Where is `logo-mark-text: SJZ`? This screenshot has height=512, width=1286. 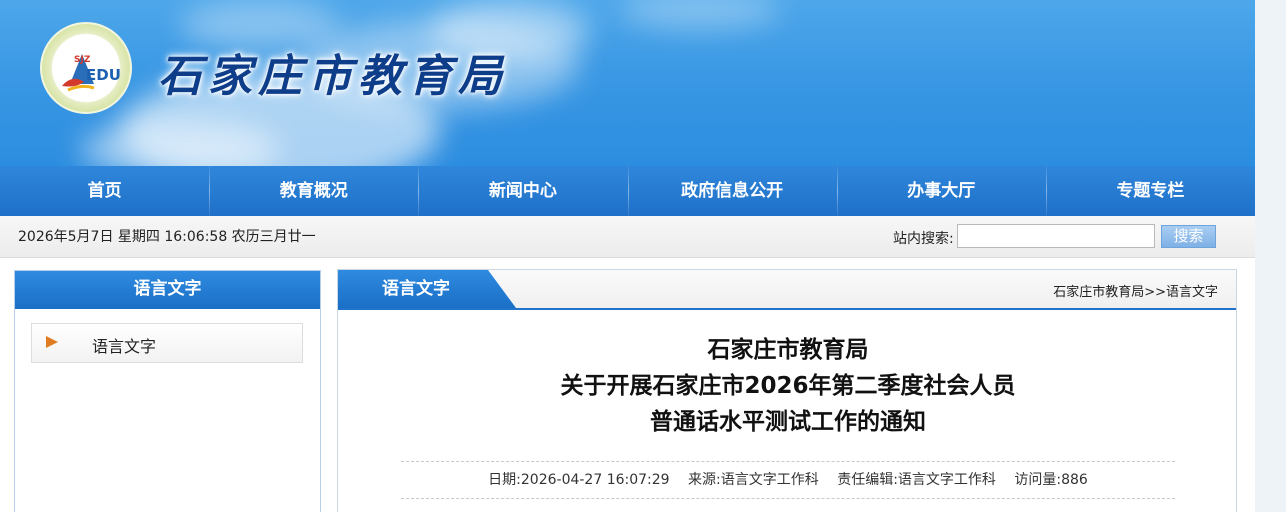 logo-mark-text: SJZ is located at coordinates (82, 60).